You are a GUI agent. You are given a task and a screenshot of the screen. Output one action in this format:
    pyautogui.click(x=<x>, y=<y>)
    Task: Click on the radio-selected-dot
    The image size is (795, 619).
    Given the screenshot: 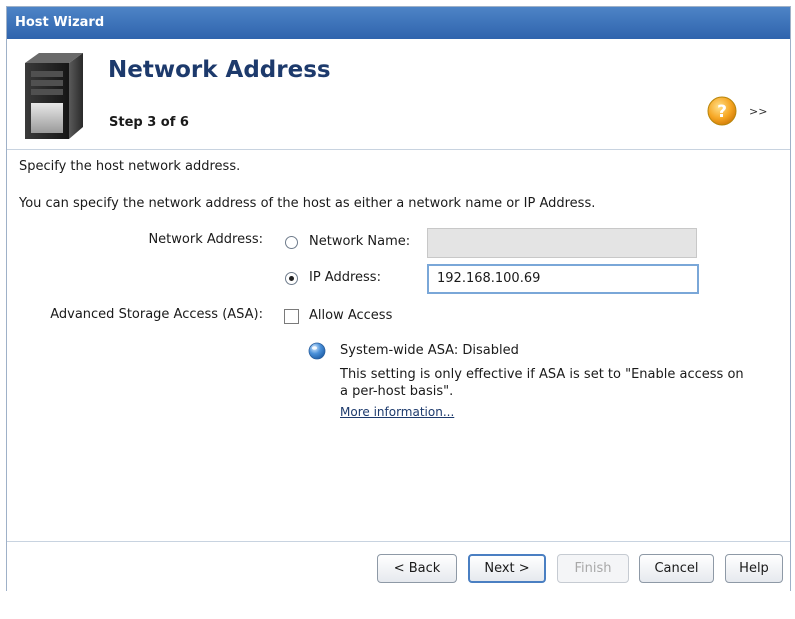 What is the action you would take?
    pyautogui.click(x=291, y=278)
    